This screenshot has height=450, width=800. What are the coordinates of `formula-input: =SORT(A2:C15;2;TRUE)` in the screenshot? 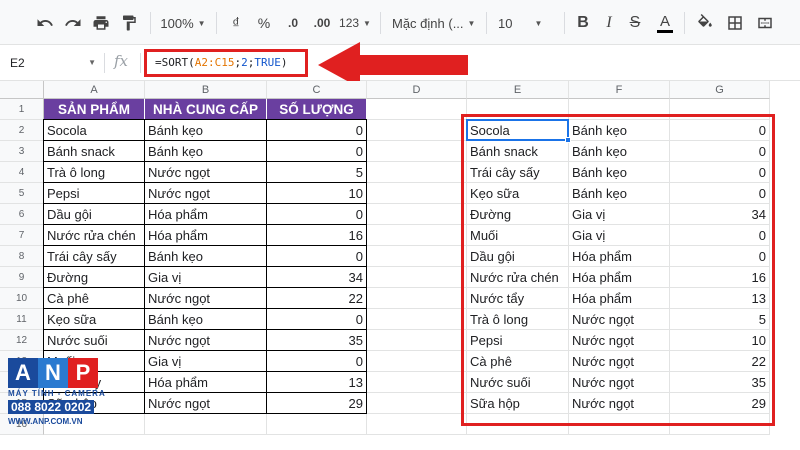 It's located at (226, 63).